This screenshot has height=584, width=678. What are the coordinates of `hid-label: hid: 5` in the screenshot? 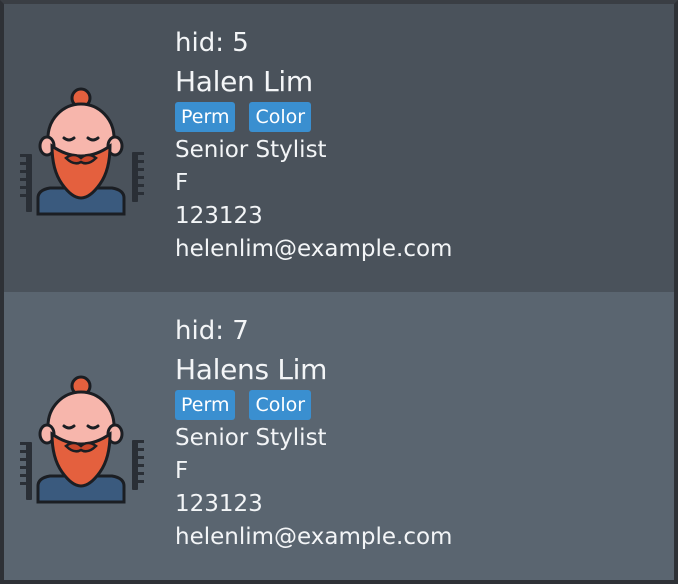 It's located at (212, 43).